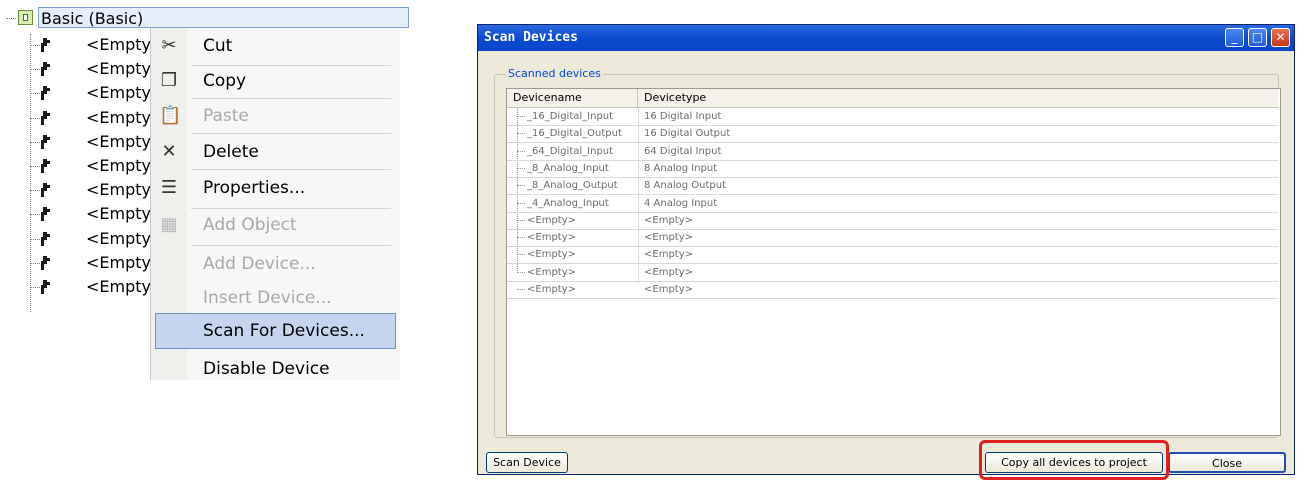 The image size is (1305, 481). Describe the element at coordinates (231, 152) in the screenshot. I see `menu-item-label: Delete` at that location.